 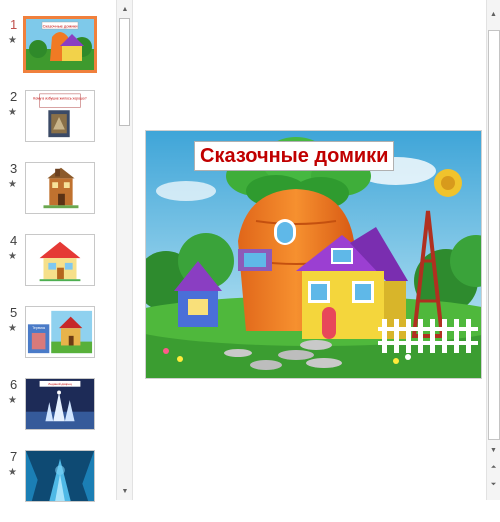 What do you see at coordinates (294, 156) in the screenshot?
I see `slide-title: Сказочные домики` at bounding box center [294, 156].